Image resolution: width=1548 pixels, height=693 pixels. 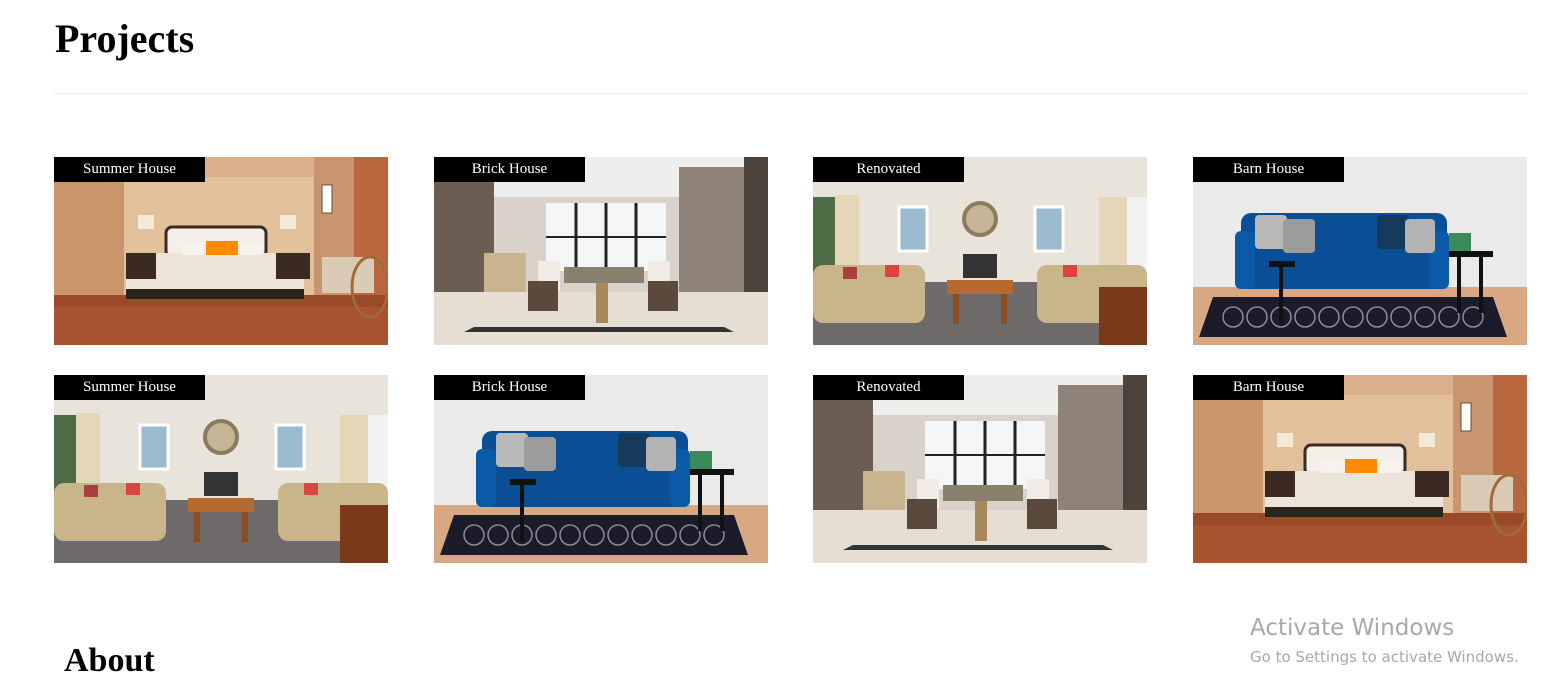 I want to click on project-card-6: Brick House, so click(x=601, y=469).